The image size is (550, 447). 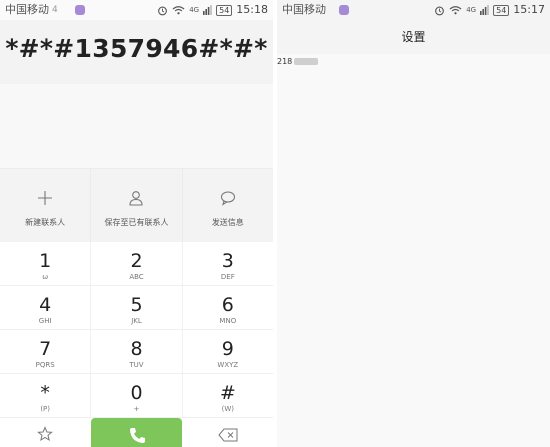 What do you see at coordinates (228, 409) in the screenshot?
I see `key-letters: (W)` at bounding box center [228, 409].